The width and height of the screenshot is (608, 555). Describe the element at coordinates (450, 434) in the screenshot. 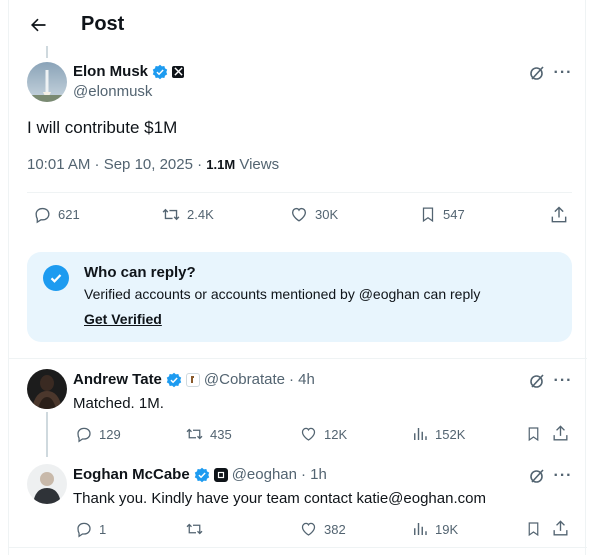

I see `views-count: 152K` at that location.